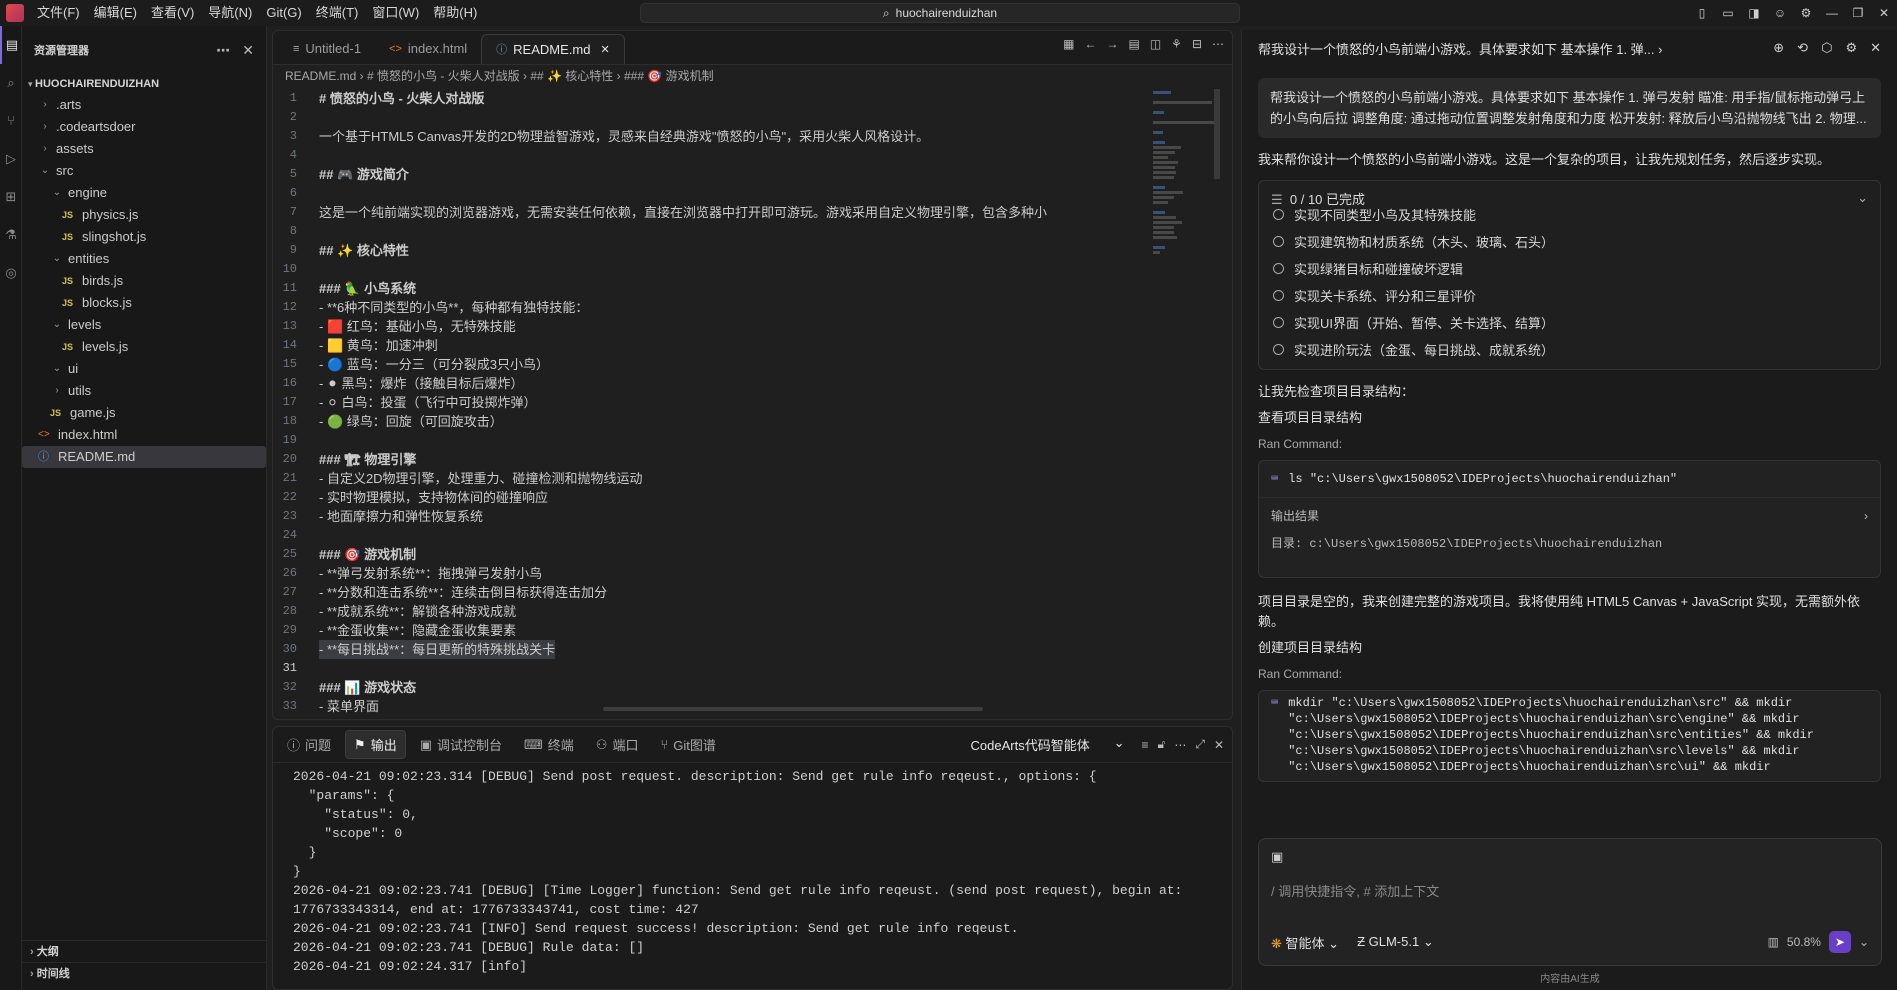 The height and width of the screenshot is (990, 1897). Describe the element at coordinates (687, 744) in the screenshot. I see `panel-tab: ⑂ Git图谱` at that location.